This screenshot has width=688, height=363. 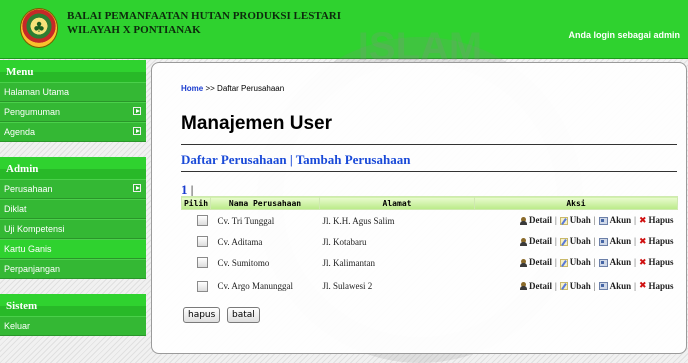 I want to click on section-links: Daftar Perusahaan | Tambah Perusahaan, so click(x=295, y=160).